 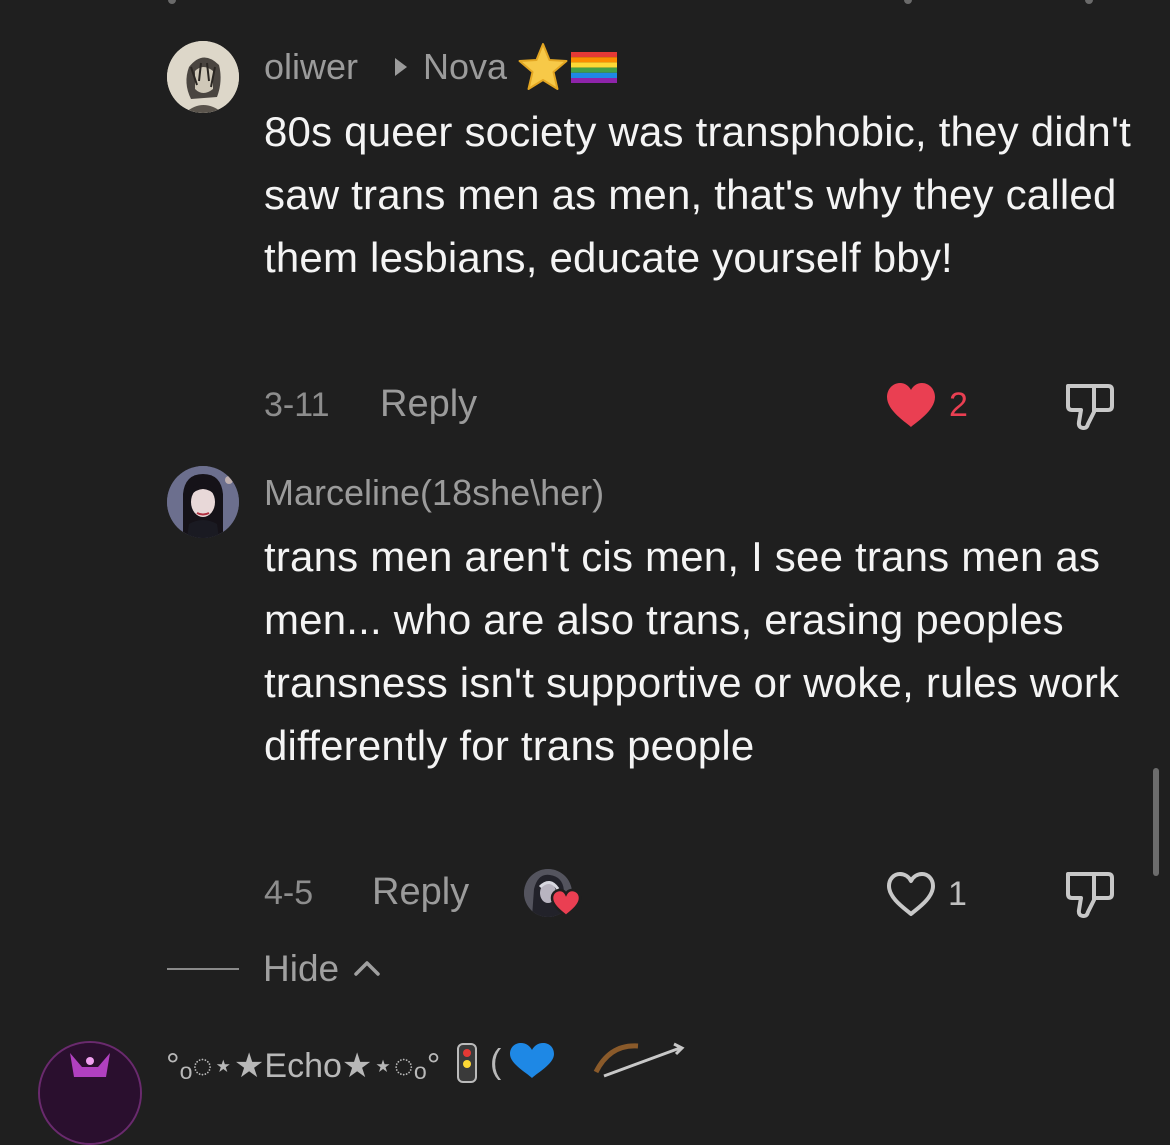 I want to click on sketch-portrait-icon, so click(x=203, y=77).